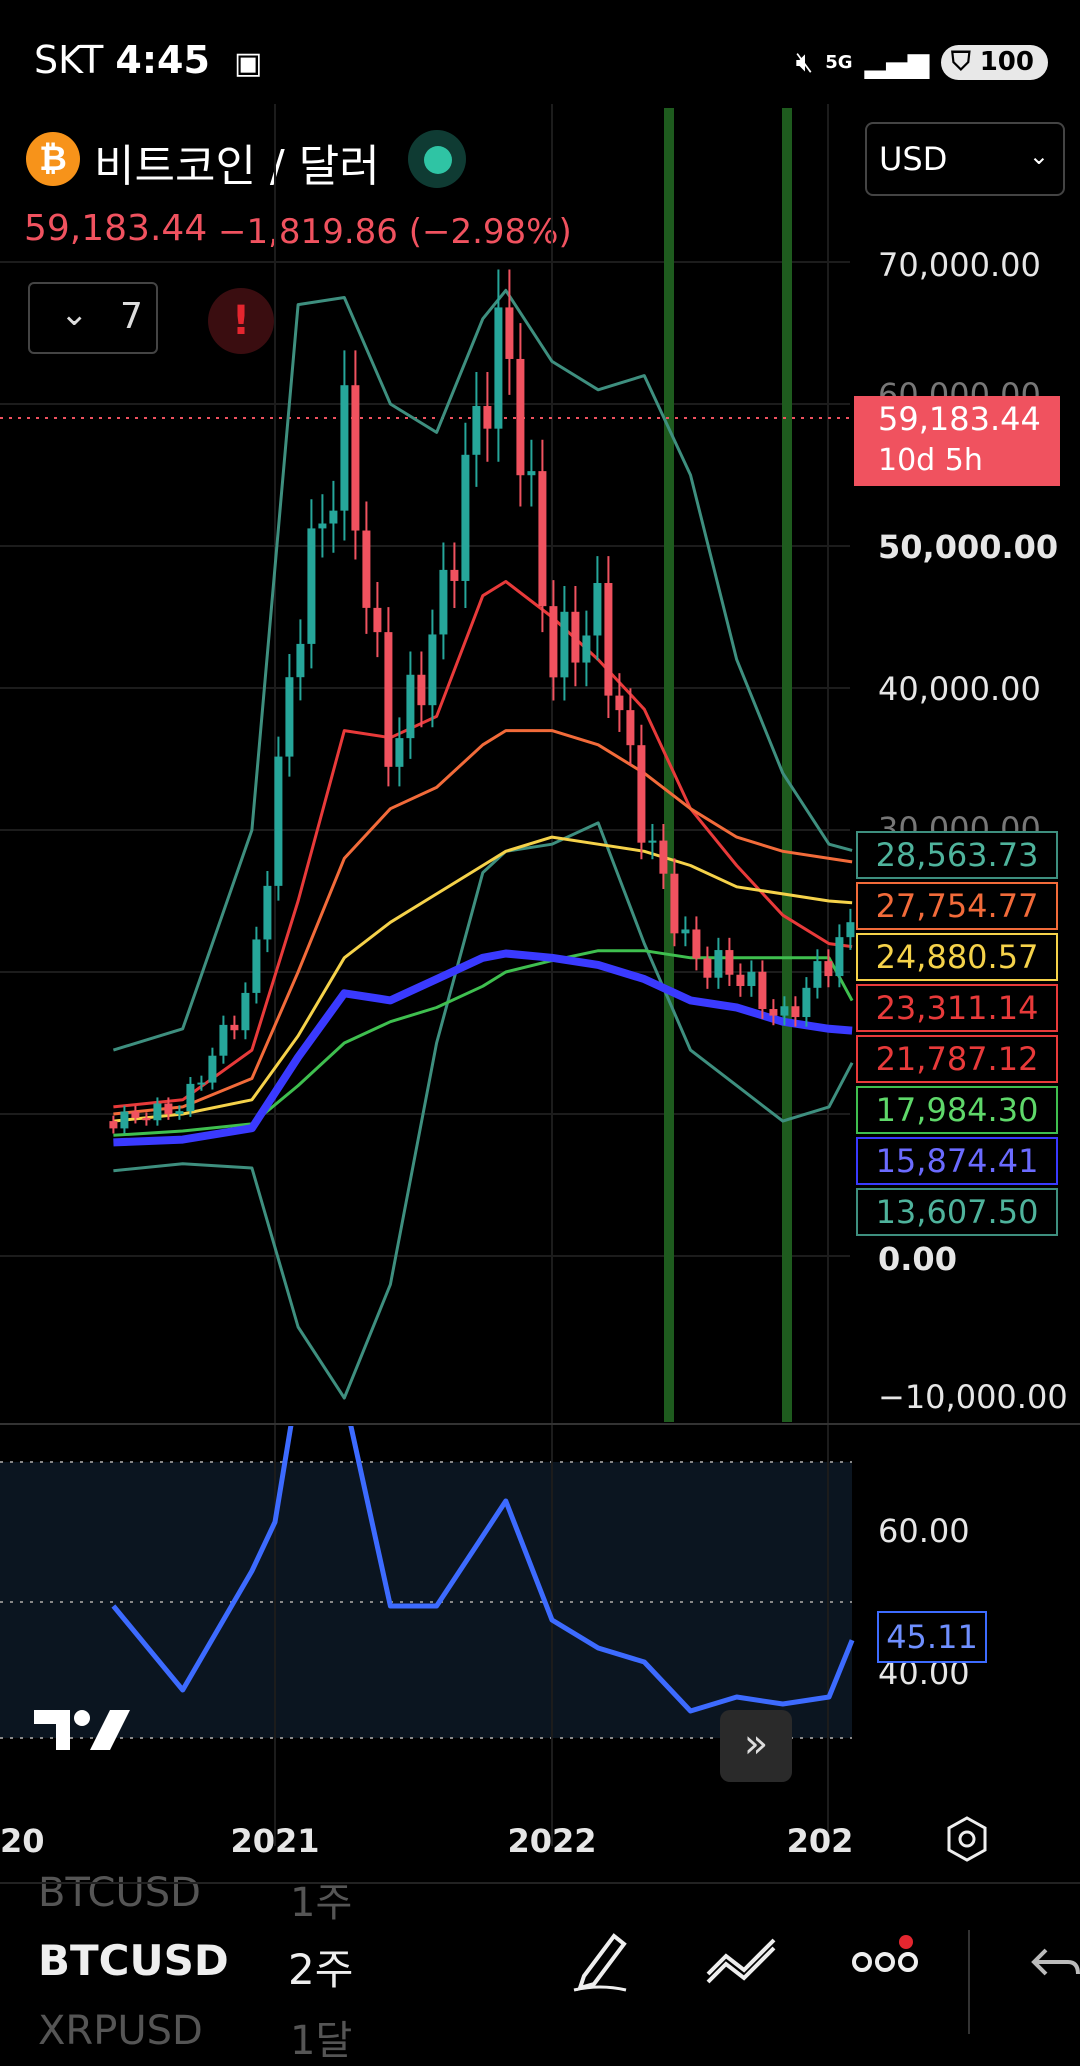 The height and width of the screenshot is (2066, 1080). What do you see at coordinates (930, 460) in the screenshot?
I see `countdown-label: 10d 5h` at bounding box center [930, 460].